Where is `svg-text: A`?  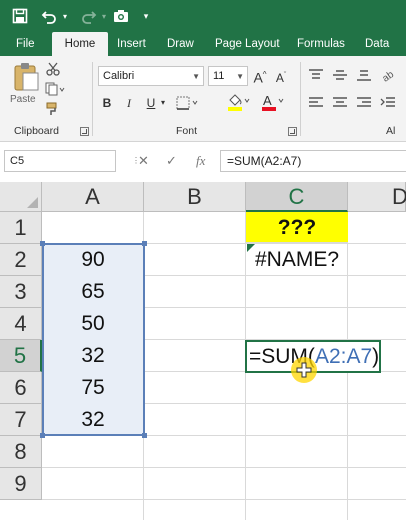 svg-text: A is located at coordinates (267, 100).